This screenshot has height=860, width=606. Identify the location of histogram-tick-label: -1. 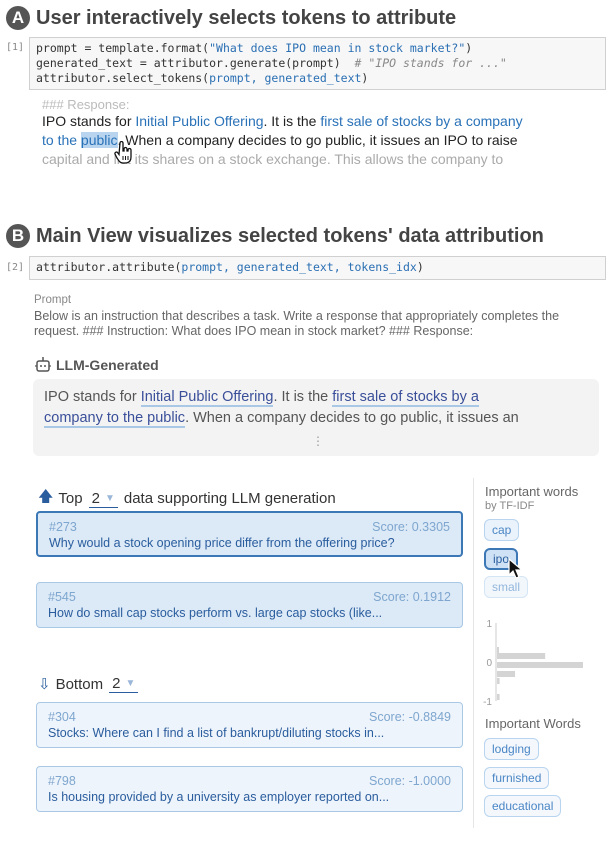
(487, 702).